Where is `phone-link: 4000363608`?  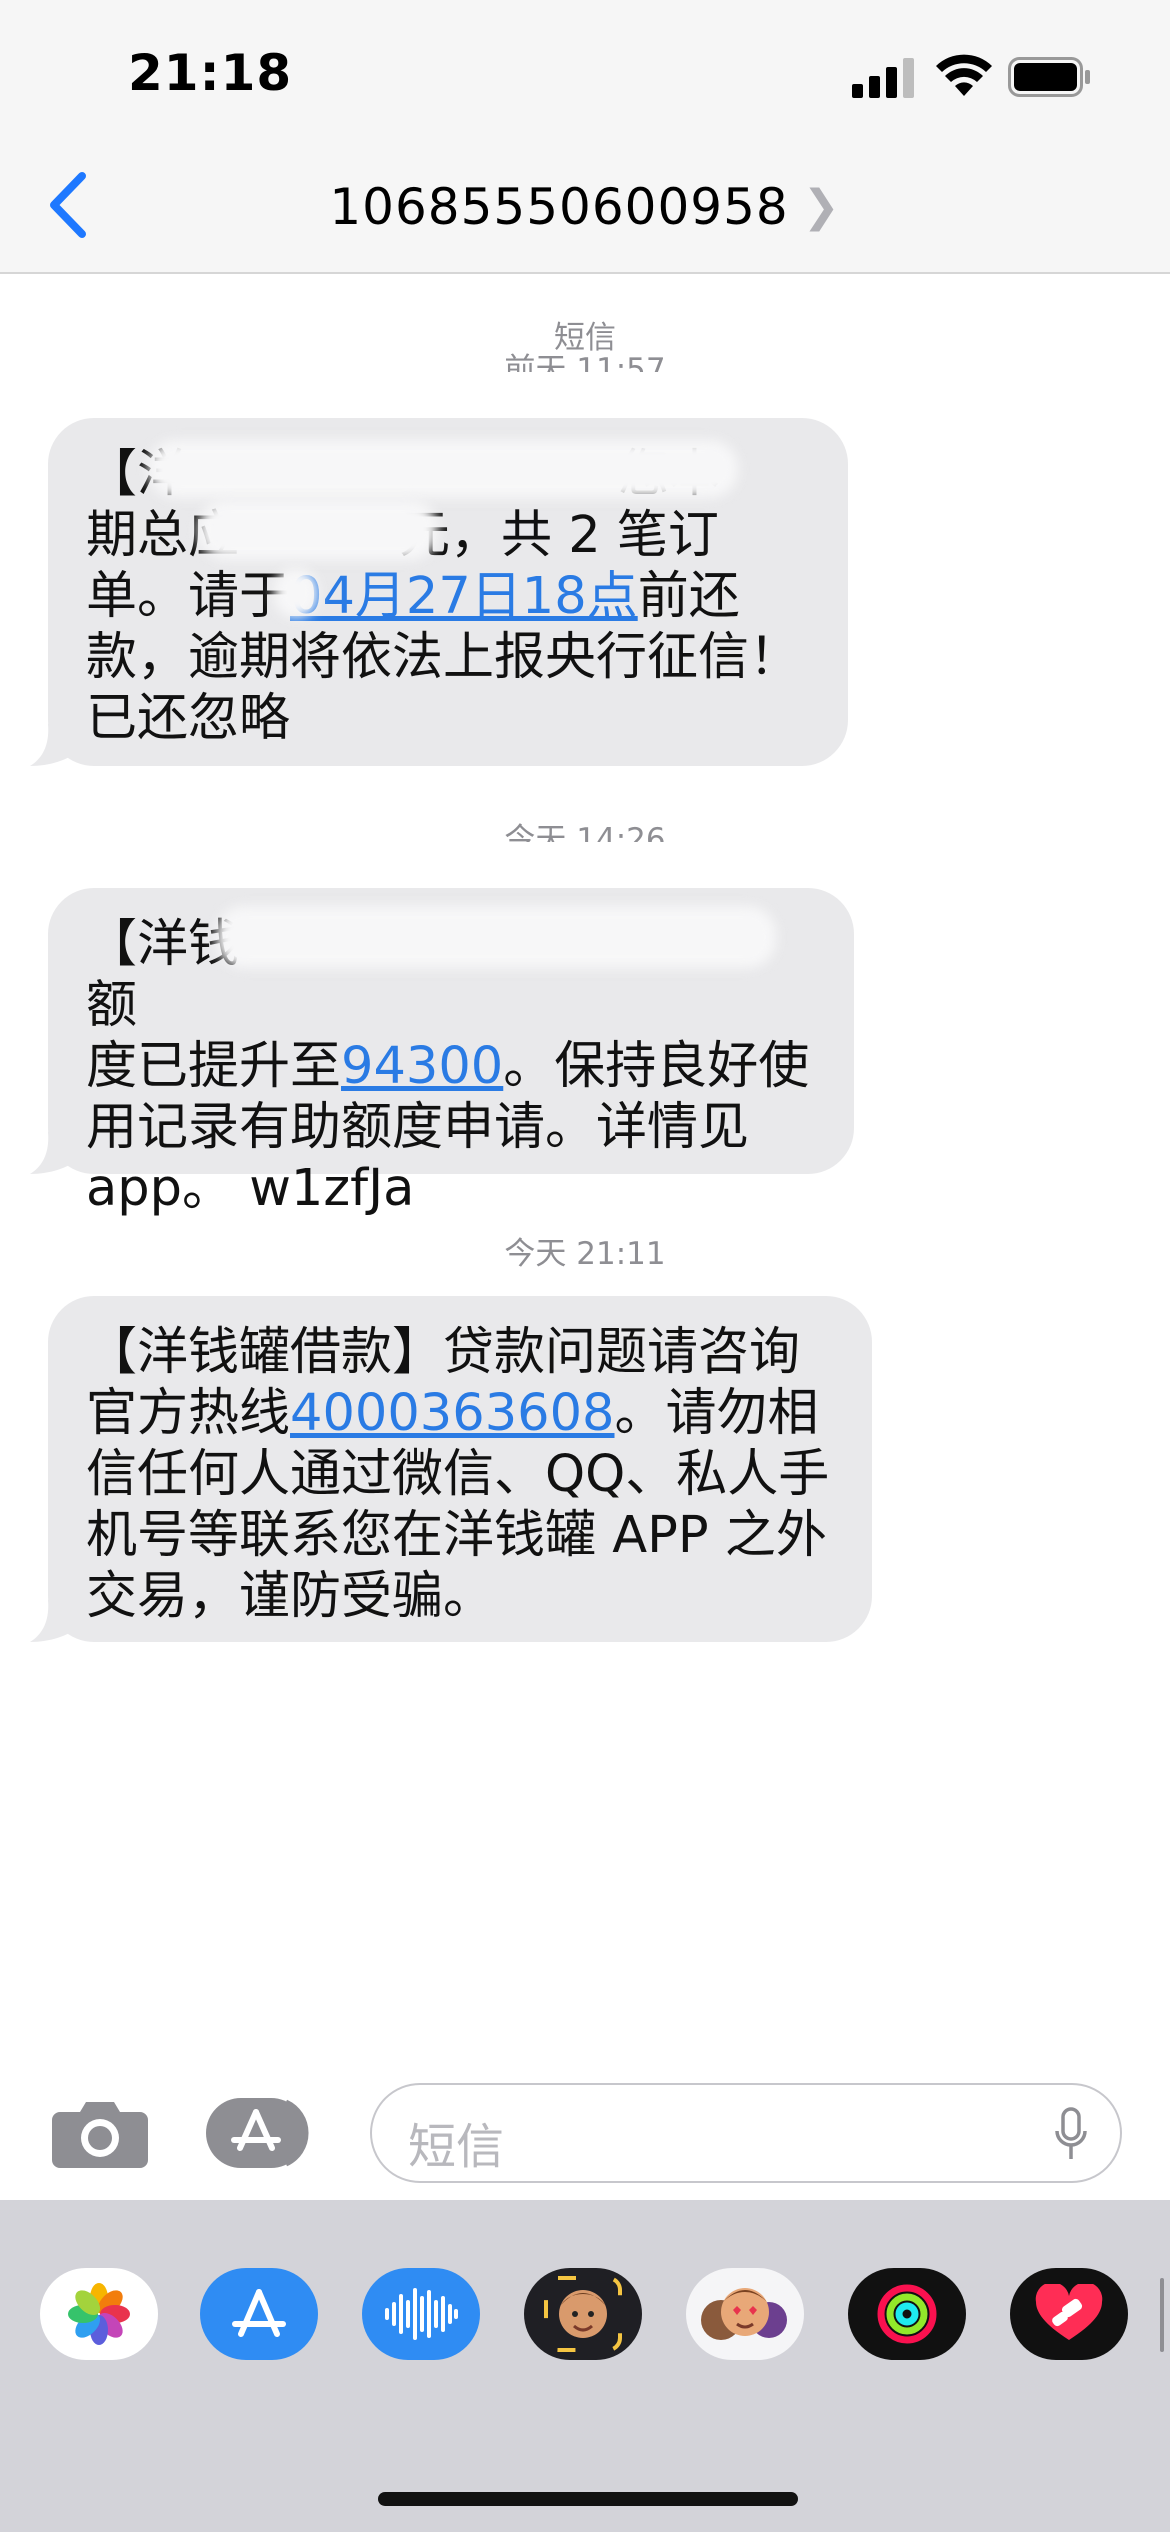 phone-link: 4000363608 is located at coordinates (452, 1413).